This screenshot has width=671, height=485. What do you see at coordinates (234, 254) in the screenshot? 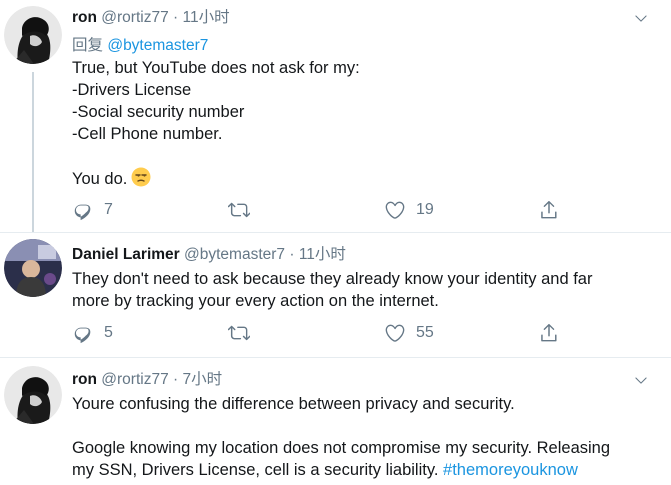
I see `username: @bytemaster7` at bounding box center [234, 254].